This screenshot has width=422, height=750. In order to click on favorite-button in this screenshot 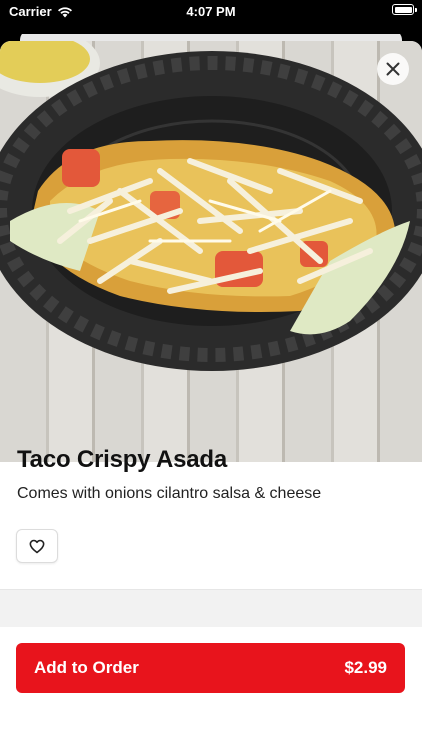, I will do `click(37, 546)`.